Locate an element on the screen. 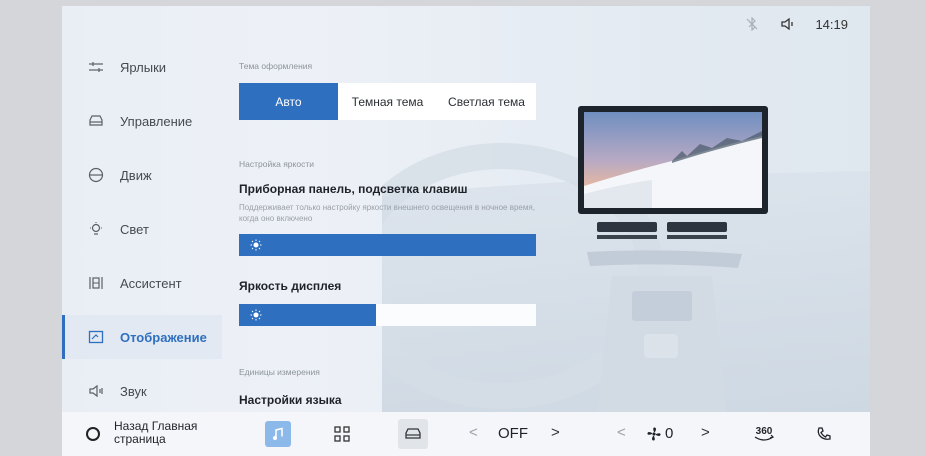 The width and height of the screenshot is (926, 456). bottom-dock: Назад Главная страница < OFF > < 0 > 360 is located at coordinates (466, 434).